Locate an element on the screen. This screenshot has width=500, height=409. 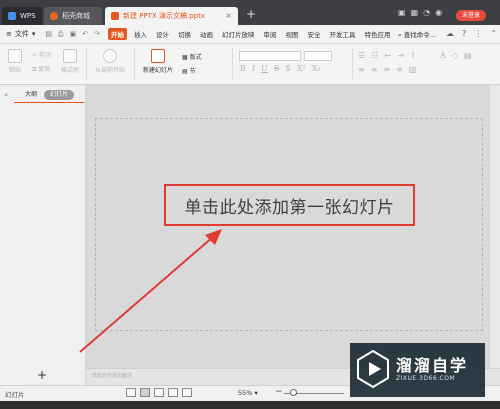
zoom-level: 55% ▾ is located at coordinates (248, 393).